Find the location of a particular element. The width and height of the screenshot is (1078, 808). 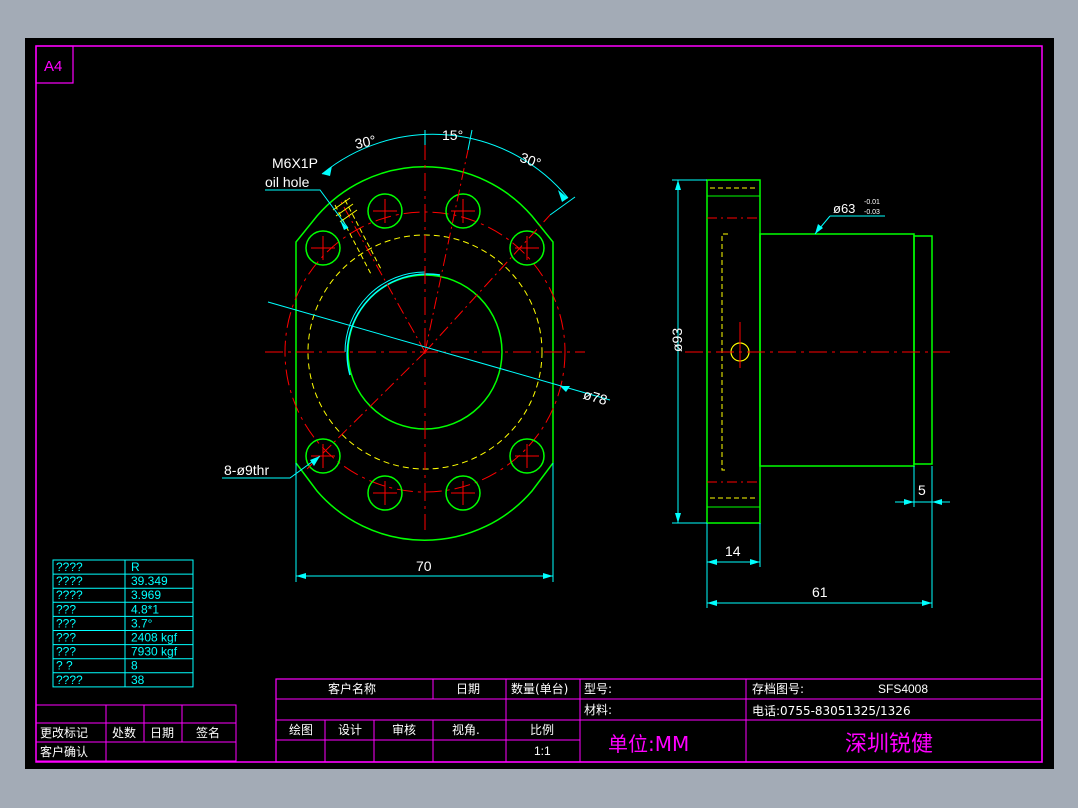

drawing-number: SFS4008 is located at coordinates (903, 689).